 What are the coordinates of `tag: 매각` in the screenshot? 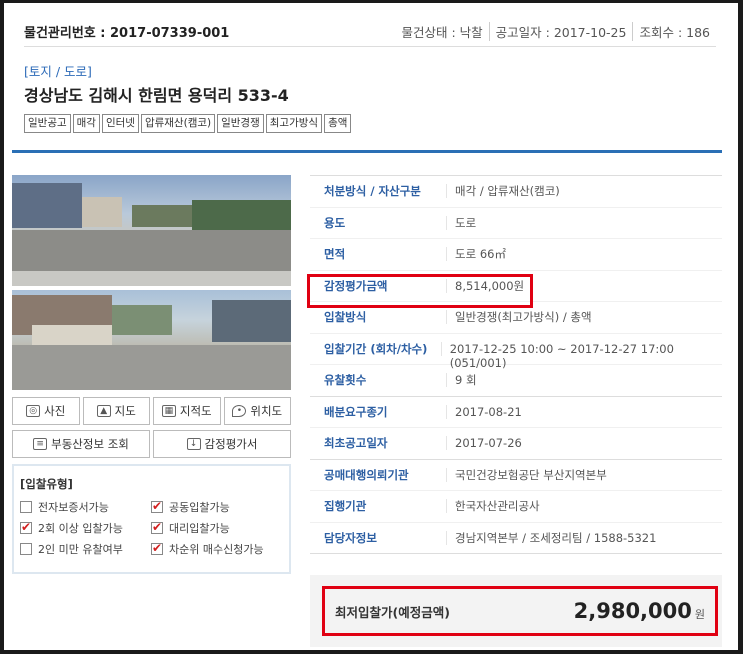 It's located at (86, 123).